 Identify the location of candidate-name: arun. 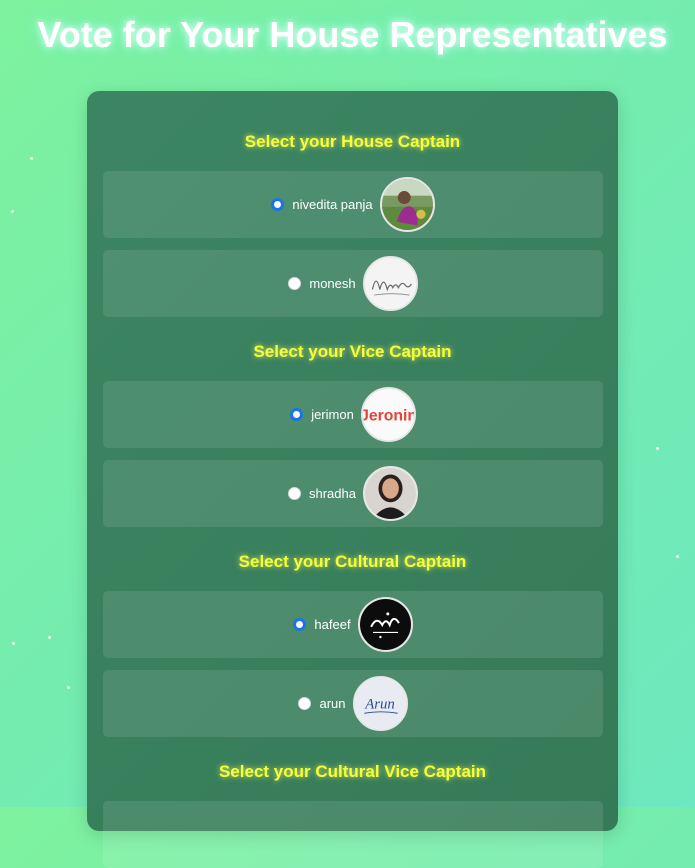
(332, 703).